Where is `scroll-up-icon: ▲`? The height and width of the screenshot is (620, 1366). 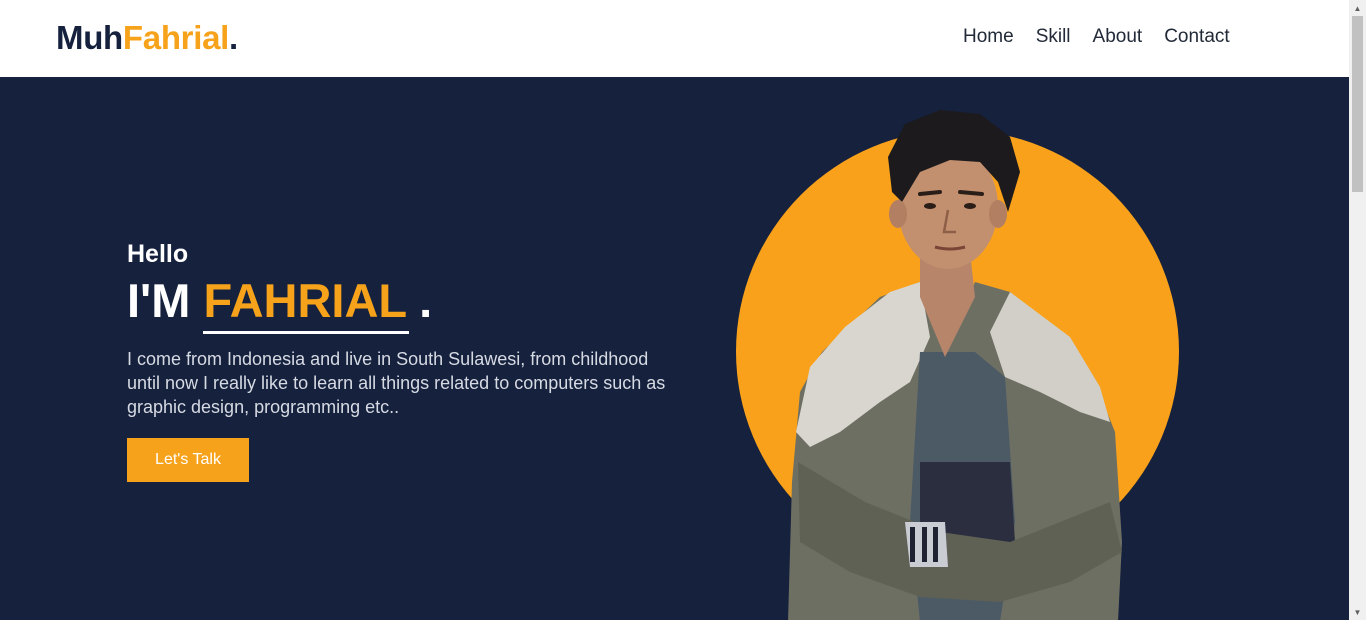 scroll-up-icon: ▲ is located at coordinates (1357, 8).